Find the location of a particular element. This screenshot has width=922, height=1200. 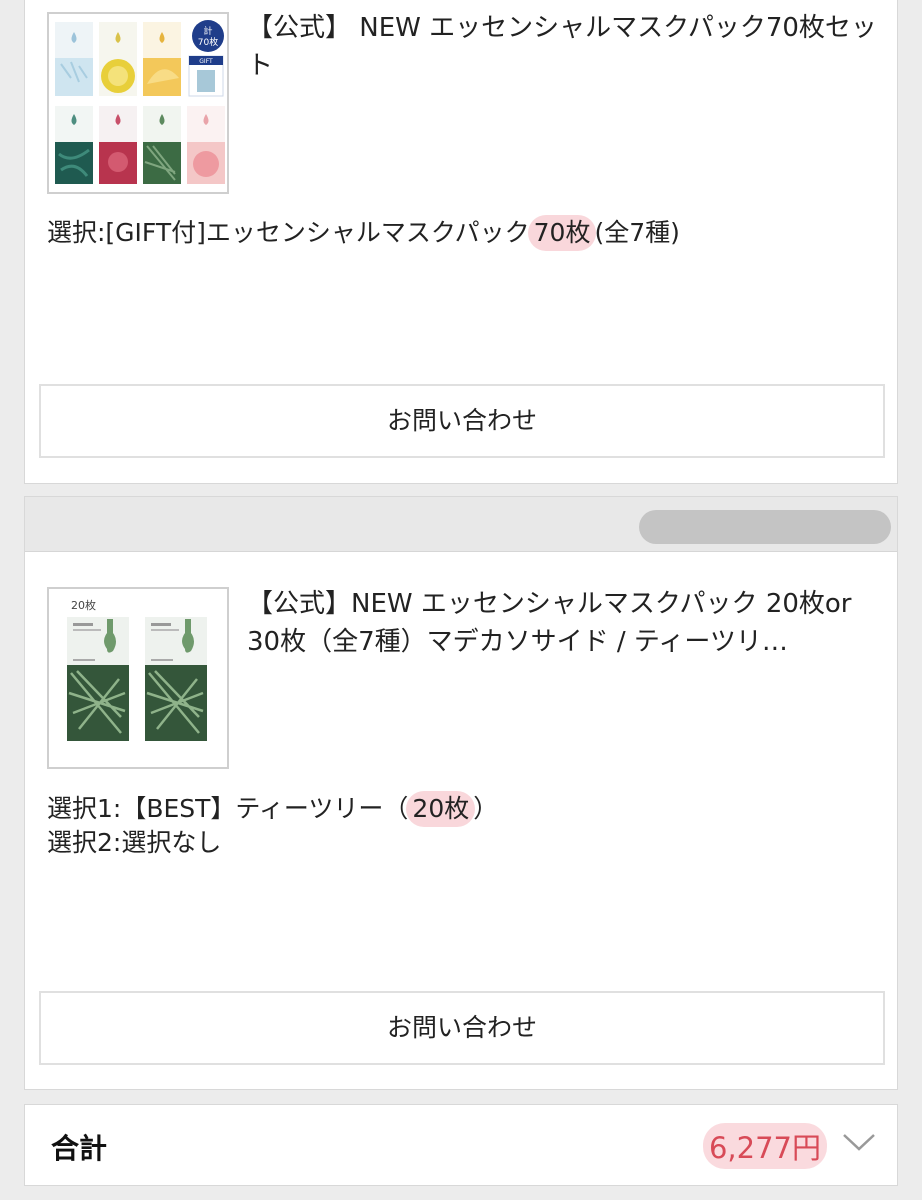

total-price: 6,277円 is located at coordinates (764, 1146).